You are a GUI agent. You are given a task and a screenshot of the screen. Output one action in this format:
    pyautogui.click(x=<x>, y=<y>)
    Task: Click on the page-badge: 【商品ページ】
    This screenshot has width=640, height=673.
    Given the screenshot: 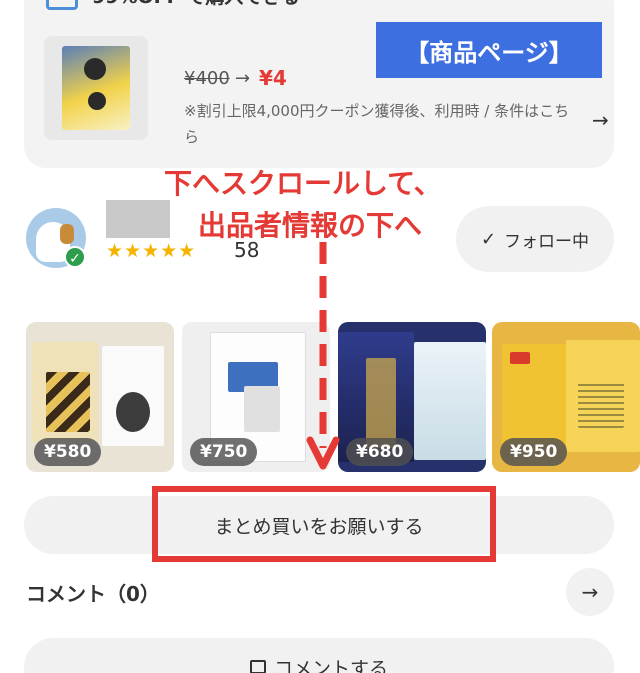 What is the action you would take?
    pyautogui.click(x=489, y=50)
    